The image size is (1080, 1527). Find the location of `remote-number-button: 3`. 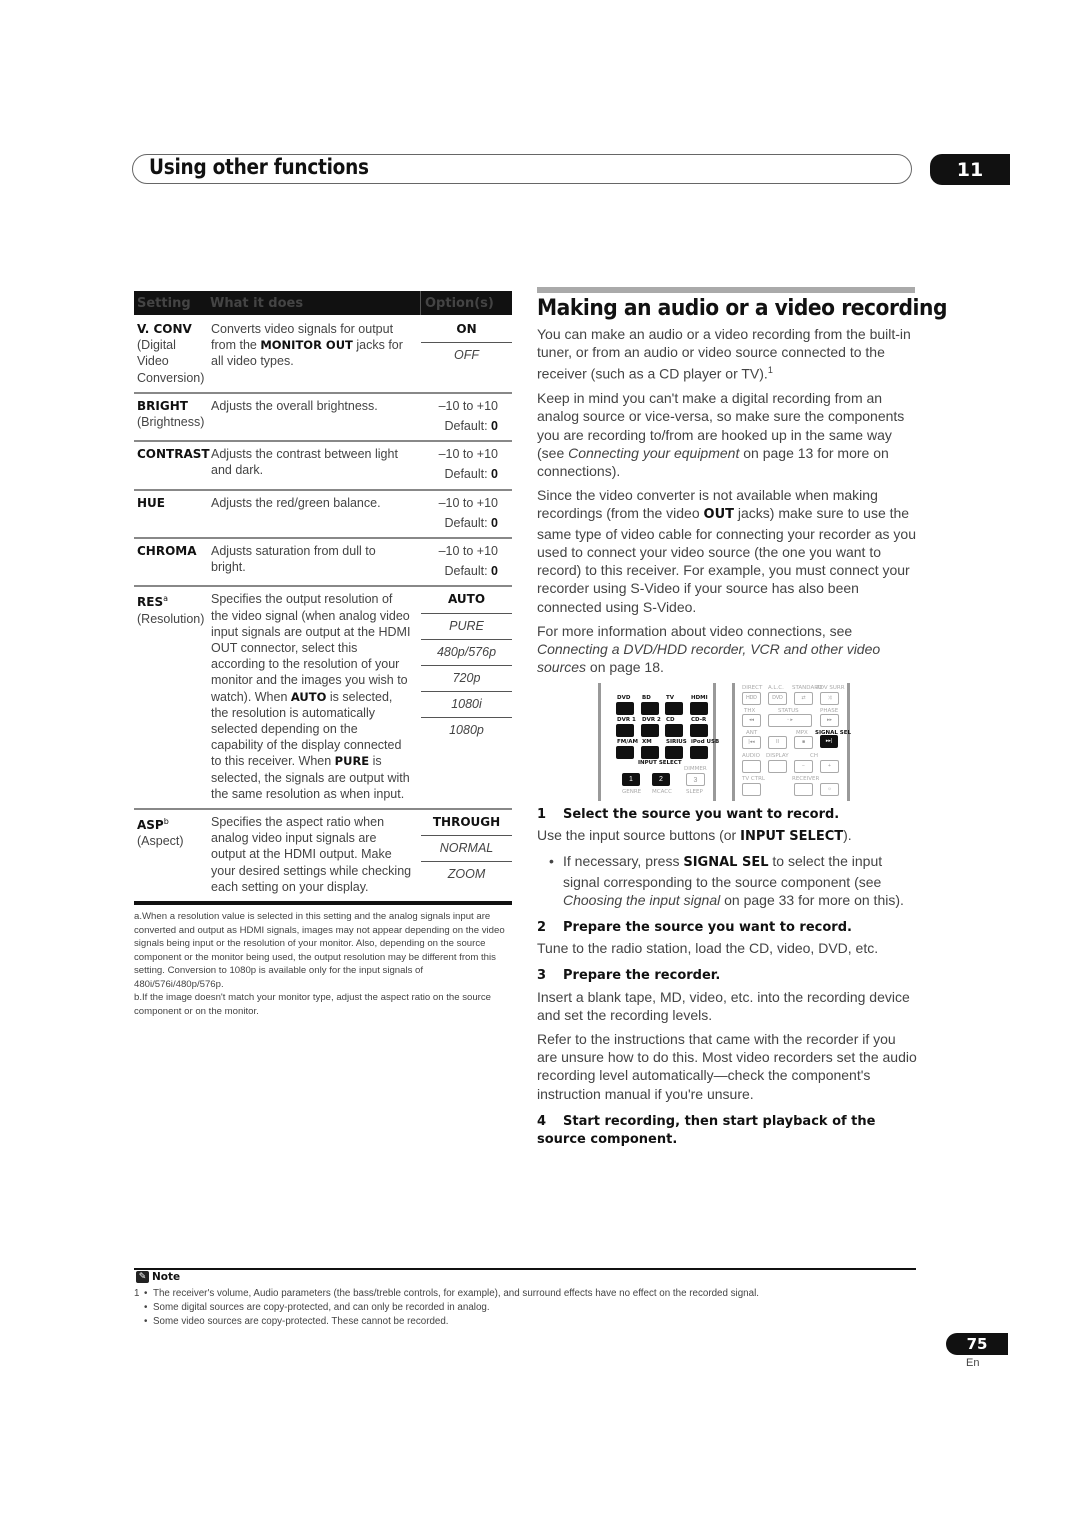

remote-number-button: 3 is located at coordinates (695, 779).